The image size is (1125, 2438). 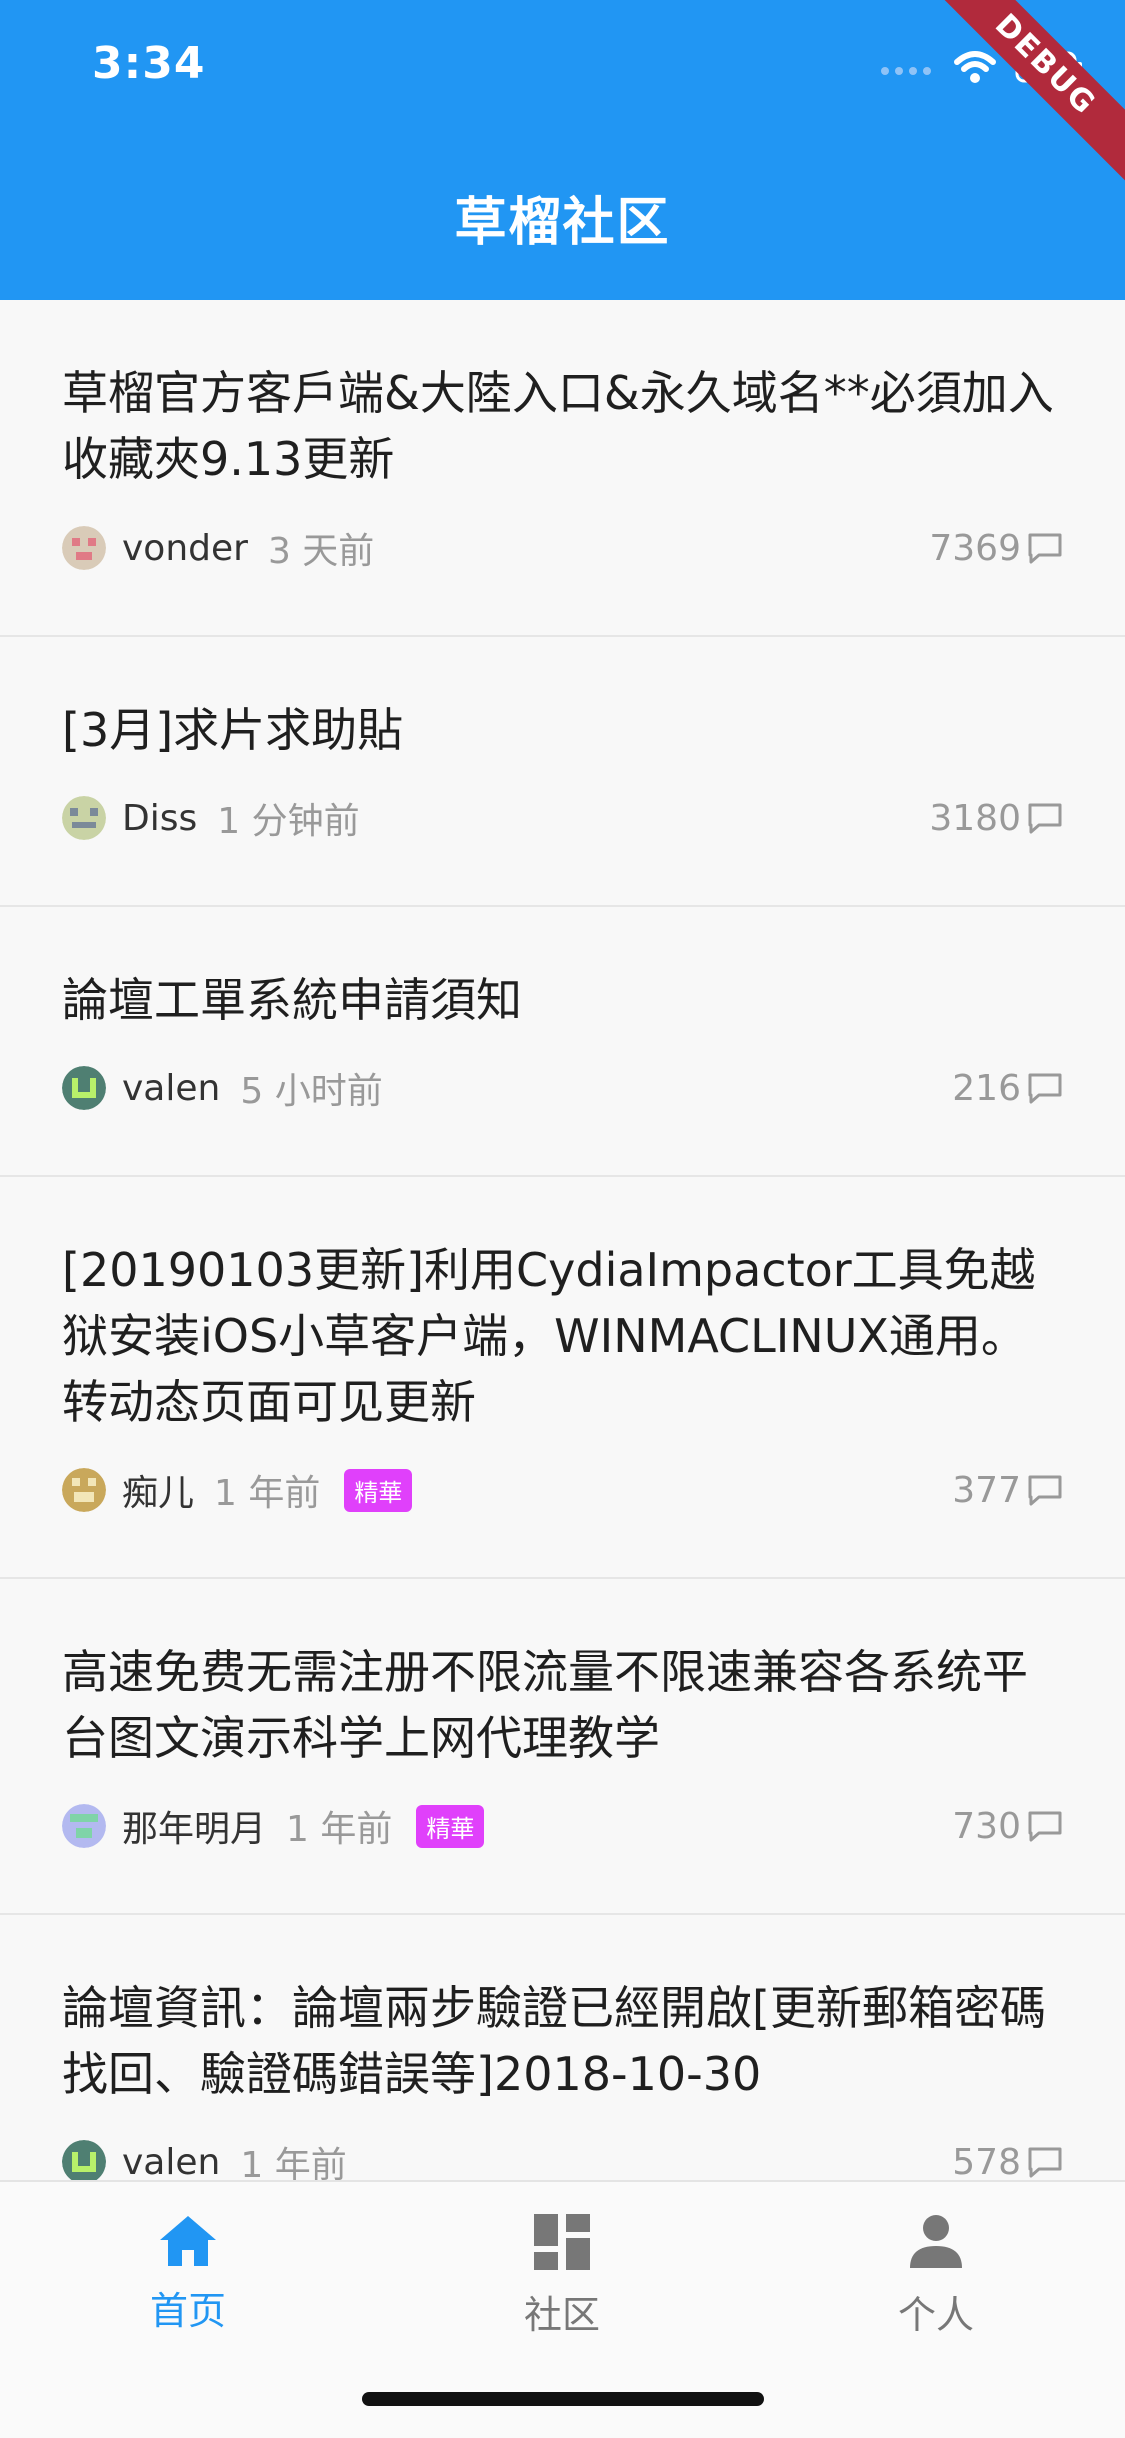 I want to click on post-author: 那年明月, so click(x=194, y=1826).